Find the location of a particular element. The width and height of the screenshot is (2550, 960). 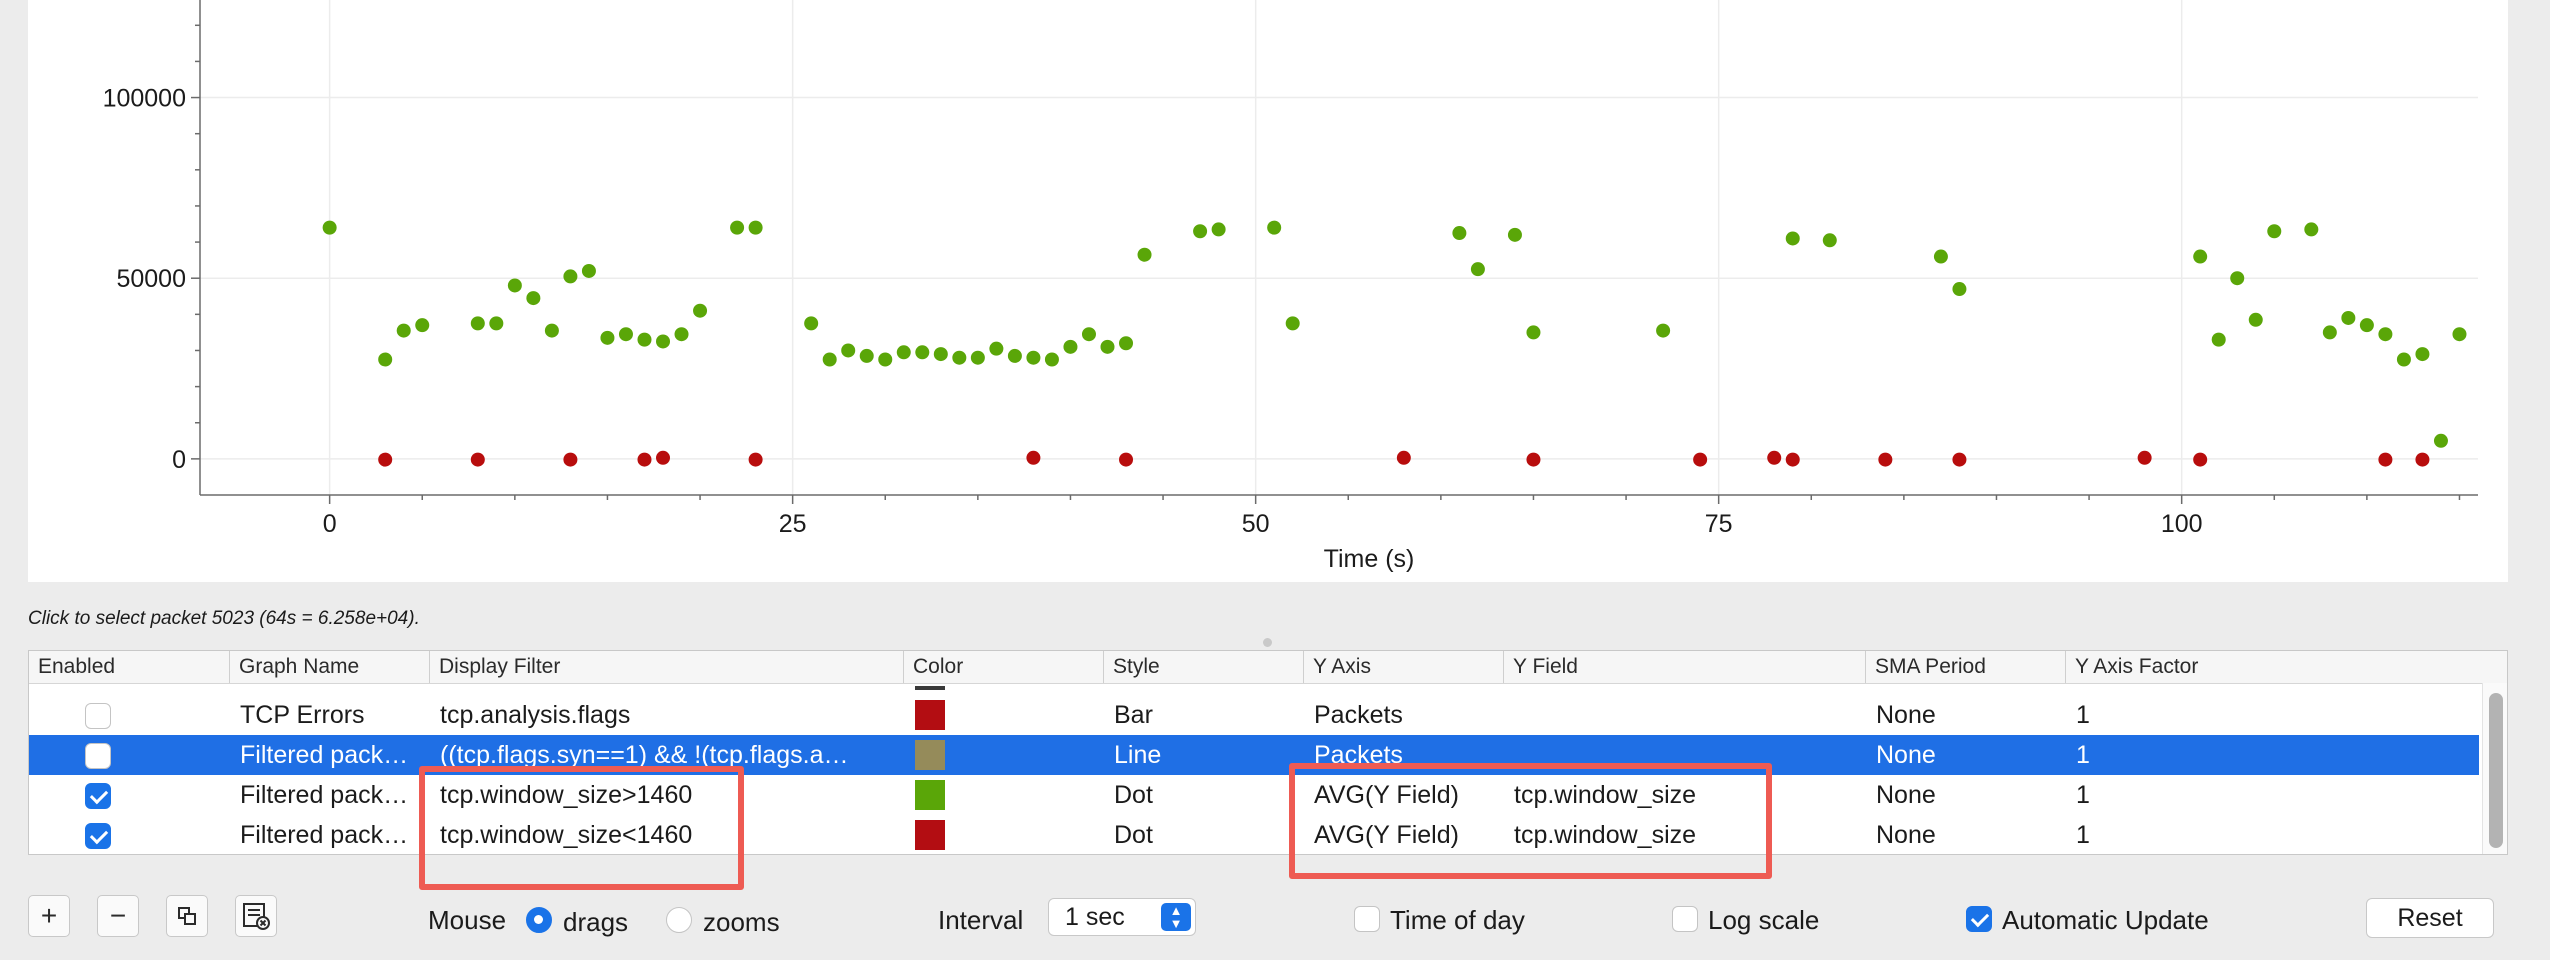

graph-name-cell: TCP Errors is located at coordinates (332, 715).